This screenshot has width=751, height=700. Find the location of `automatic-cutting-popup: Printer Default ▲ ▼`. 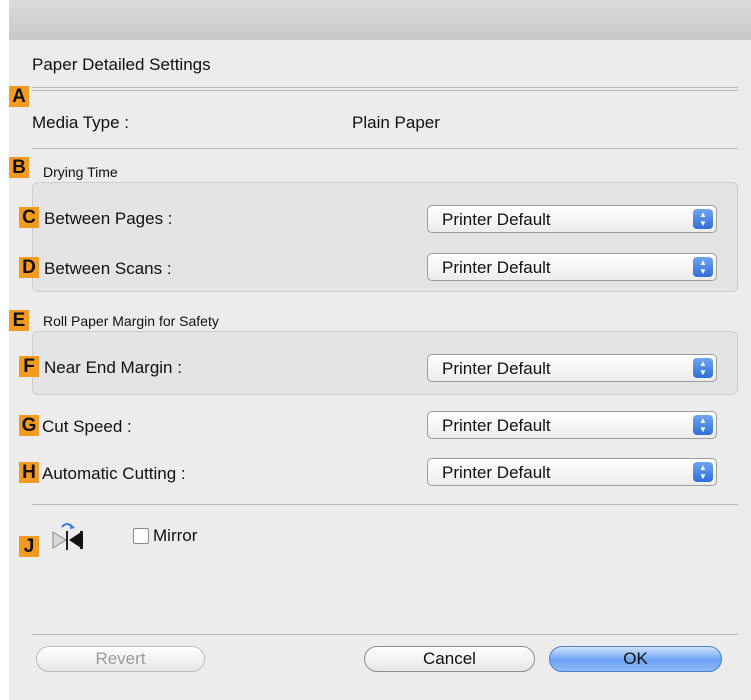

automatic-cutting-popup: Printer Default ▲ ▼ is located at coordinates (572, 472).